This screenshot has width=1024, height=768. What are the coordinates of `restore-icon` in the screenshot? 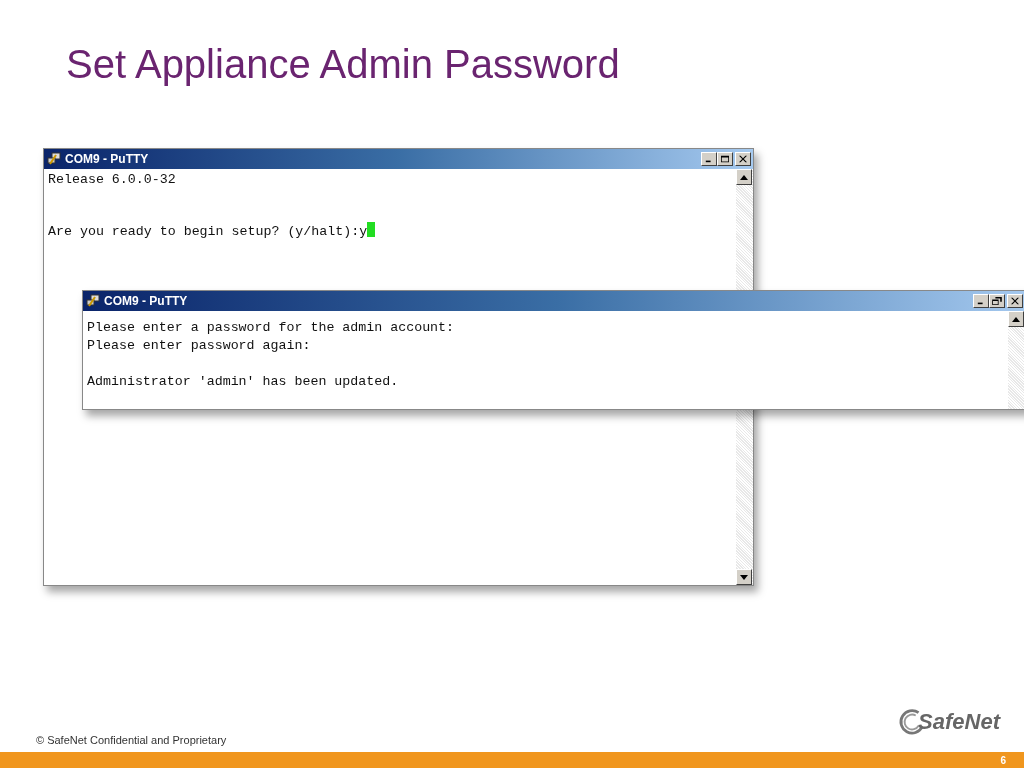 It's located at (997, 301).